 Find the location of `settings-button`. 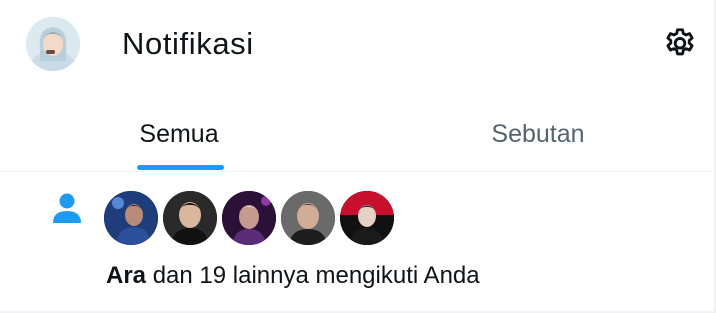

settings-button is located at coordinates (680, 44).